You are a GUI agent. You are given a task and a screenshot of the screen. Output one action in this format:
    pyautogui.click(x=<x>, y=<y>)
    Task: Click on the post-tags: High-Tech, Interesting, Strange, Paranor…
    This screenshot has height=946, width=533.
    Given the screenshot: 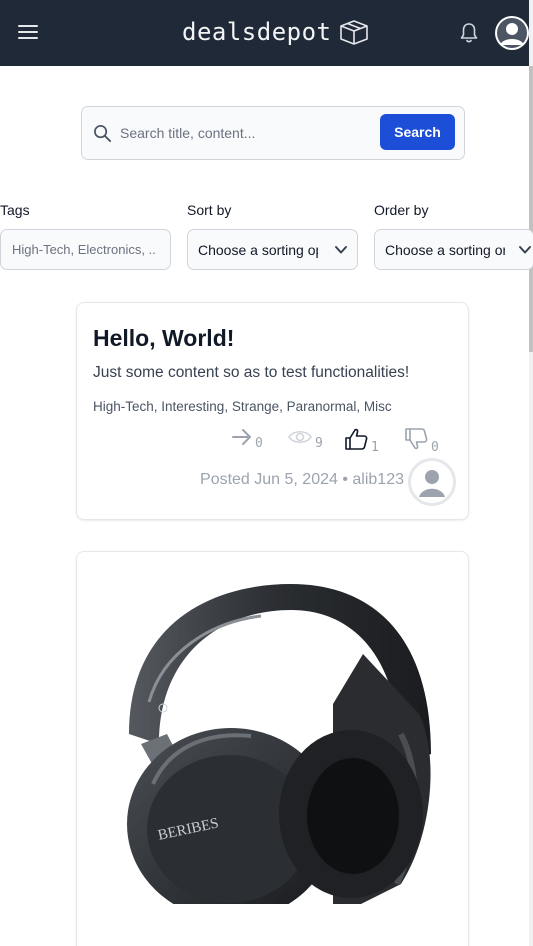 What is the action you would take?
    pyautogui.click(x=242, y=406)
    